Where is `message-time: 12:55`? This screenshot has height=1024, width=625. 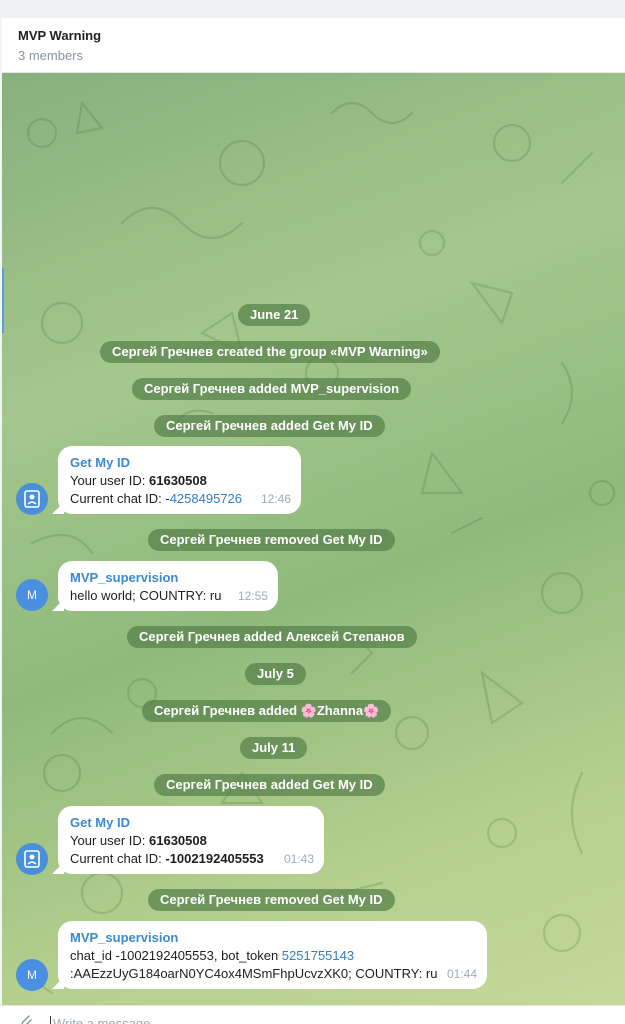 message-time: 12:55 is located at coordinates (252, 596).